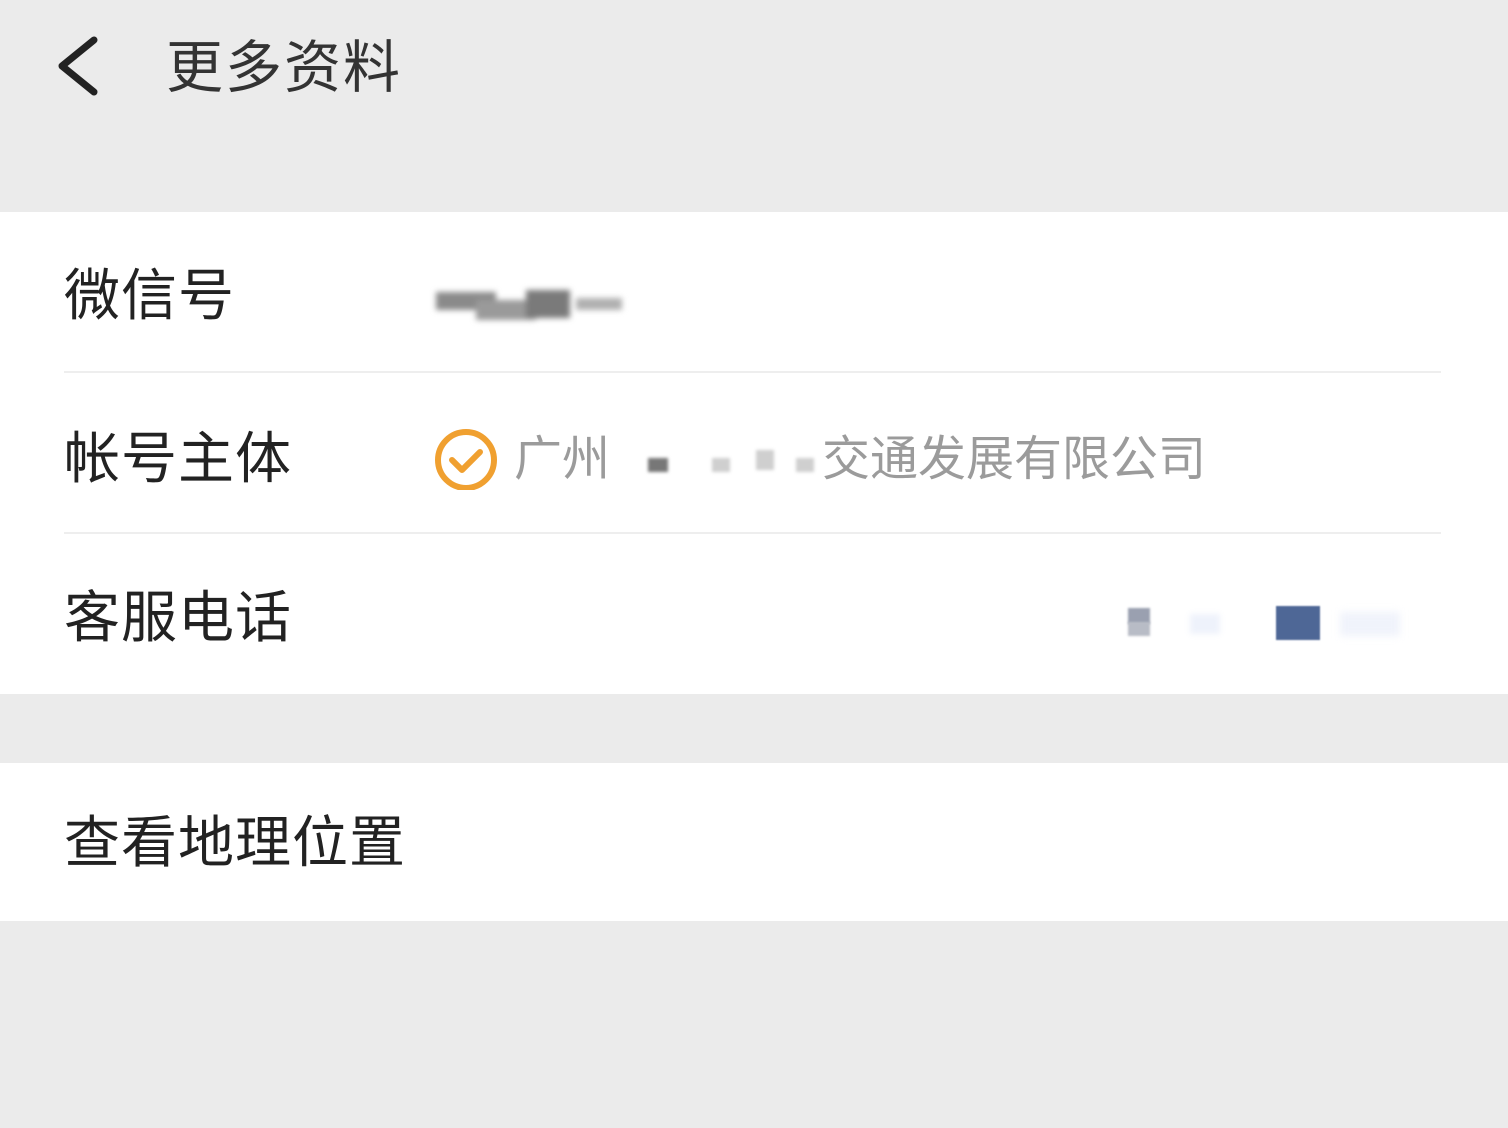  I want to click on wechat-id-row: 微信号, so click(754, 292).